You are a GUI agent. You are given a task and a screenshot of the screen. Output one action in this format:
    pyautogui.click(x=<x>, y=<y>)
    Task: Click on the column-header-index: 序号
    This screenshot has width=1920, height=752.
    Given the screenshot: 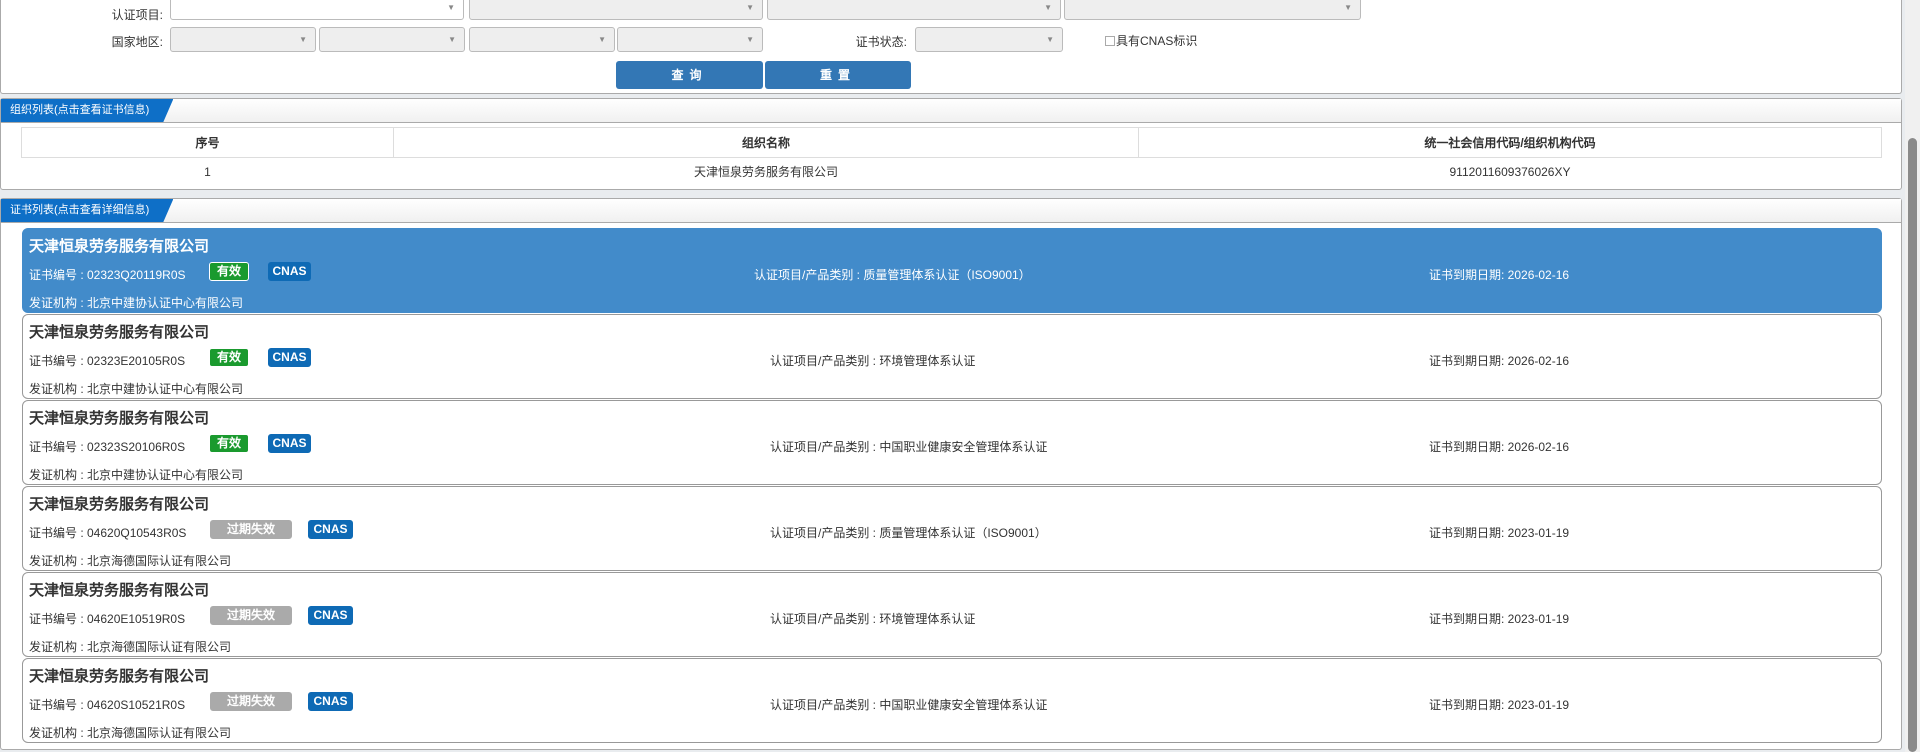 What is the action you would take?
    pyautogui.click(x=207, y=142)
    